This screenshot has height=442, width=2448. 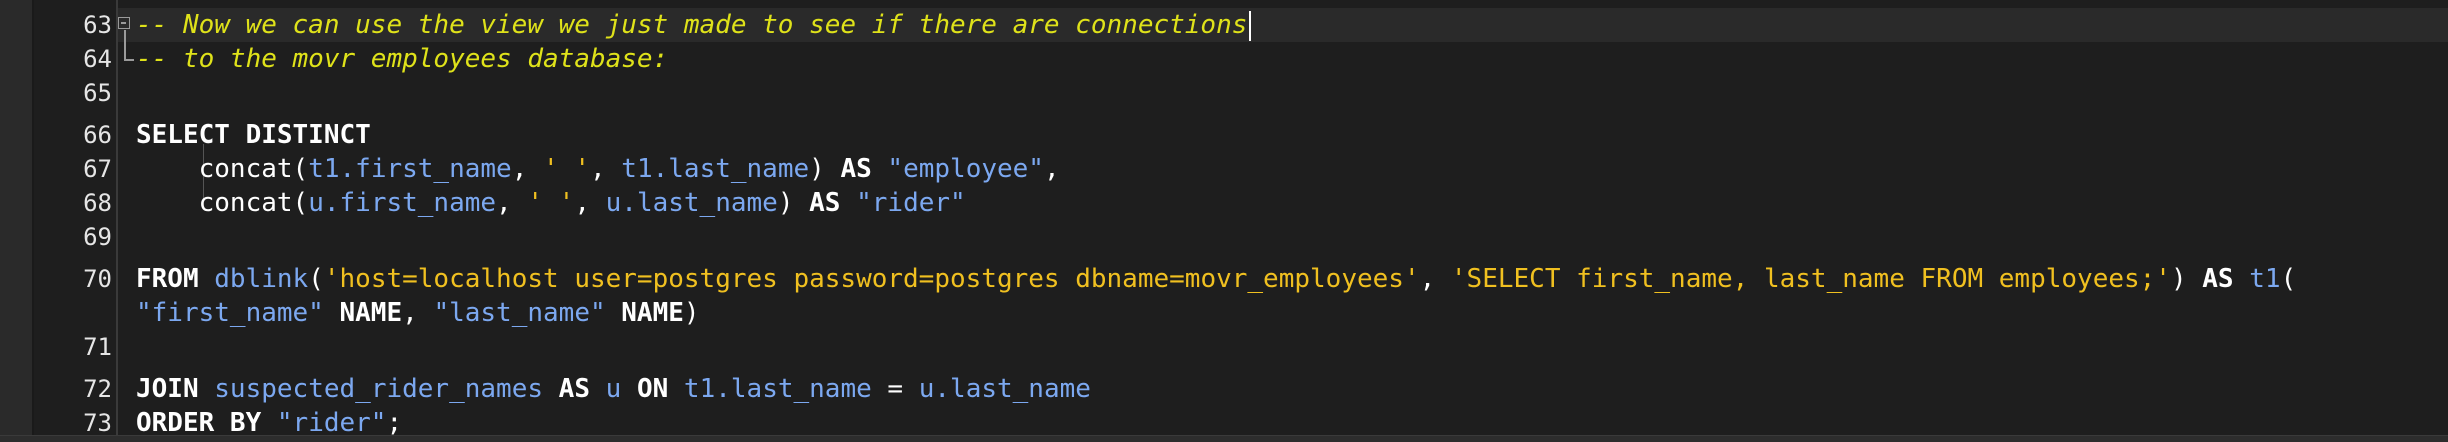 What do you see at coordinates (97, 169) in the screenshot?
I see `line-number: 67` at bounding box center [97, 169].